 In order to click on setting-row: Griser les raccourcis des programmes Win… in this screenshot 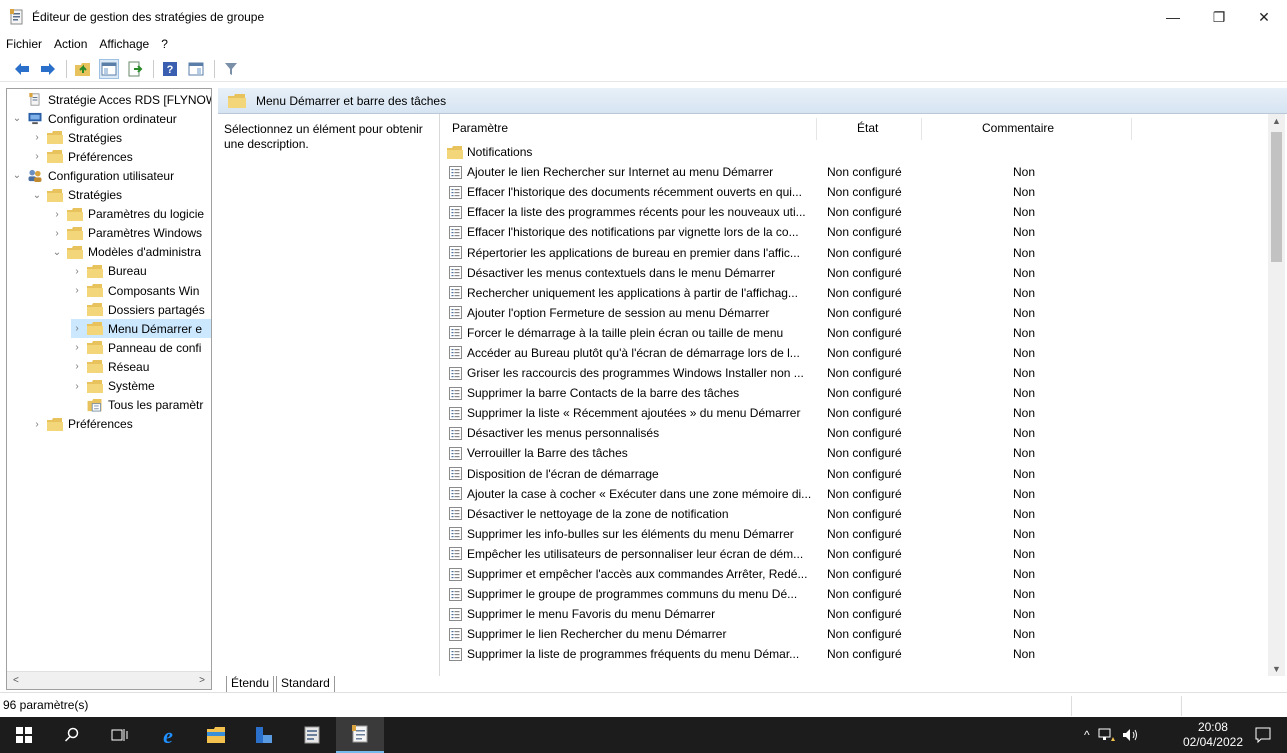, I will do `click(851, 373)`.